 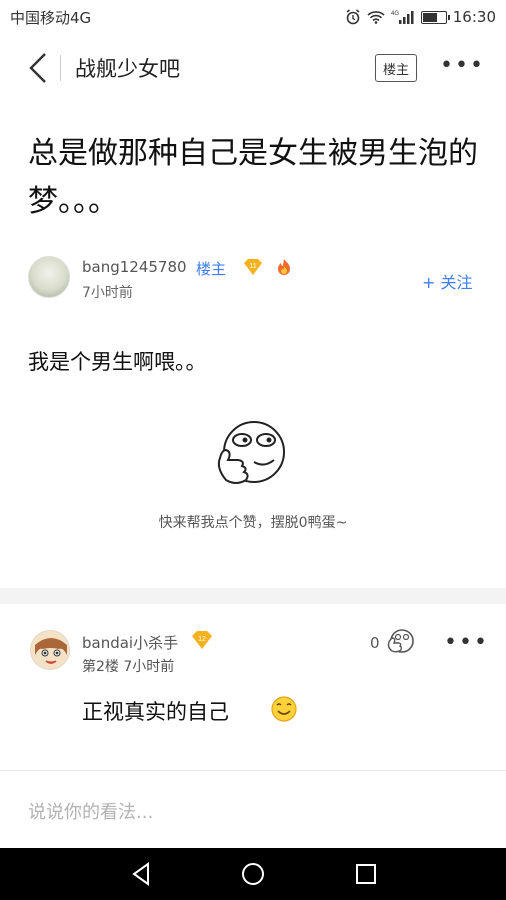 I want to click on system-navigation-bar, so click(x=253, y=874).